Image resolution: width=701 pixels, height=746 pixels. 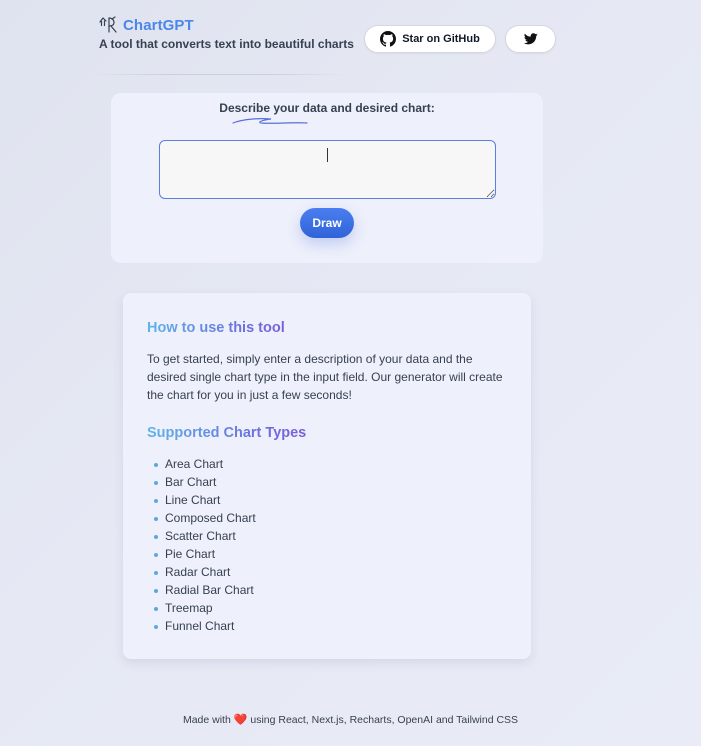 I want to click on howto-heading: How to use this tool, so click(x=216, y=328).